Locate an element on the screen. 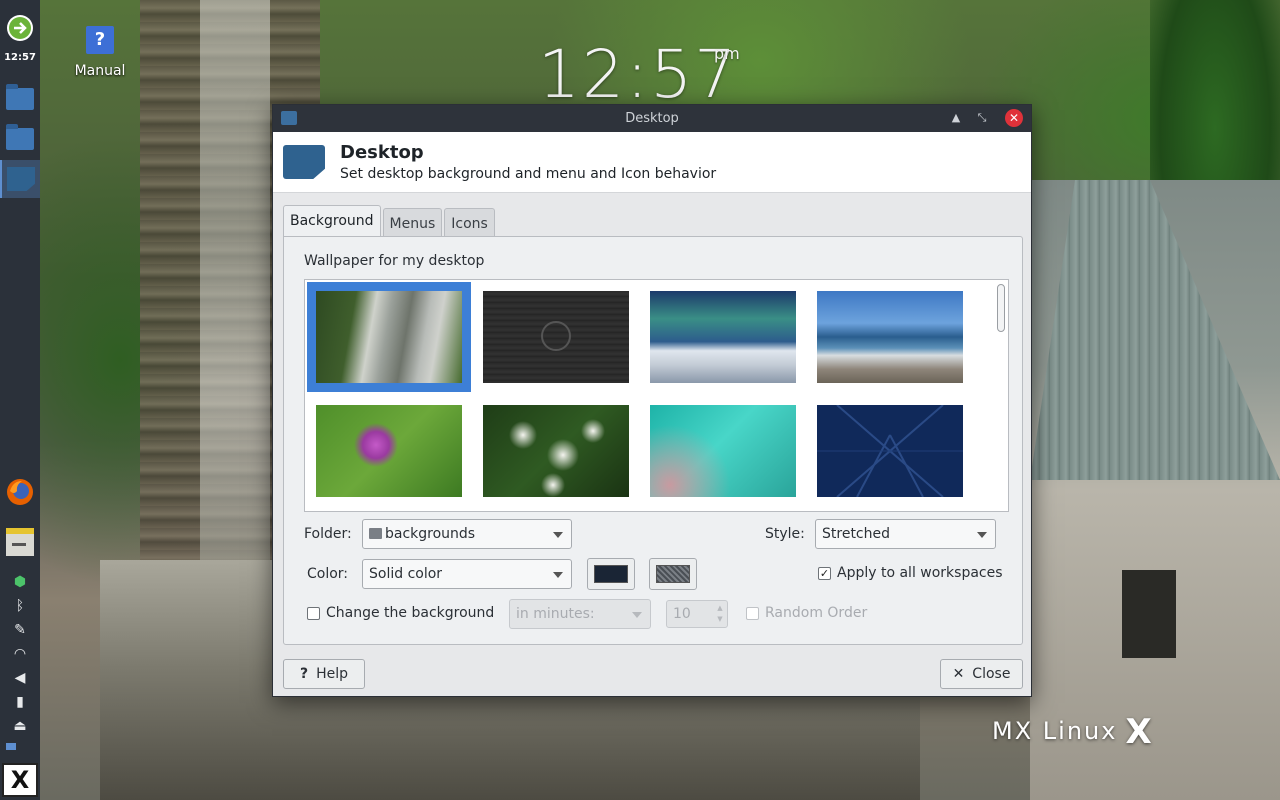  wallpaper-section-label: Wallpaper for my desktop is located at coordinates (394, 261).